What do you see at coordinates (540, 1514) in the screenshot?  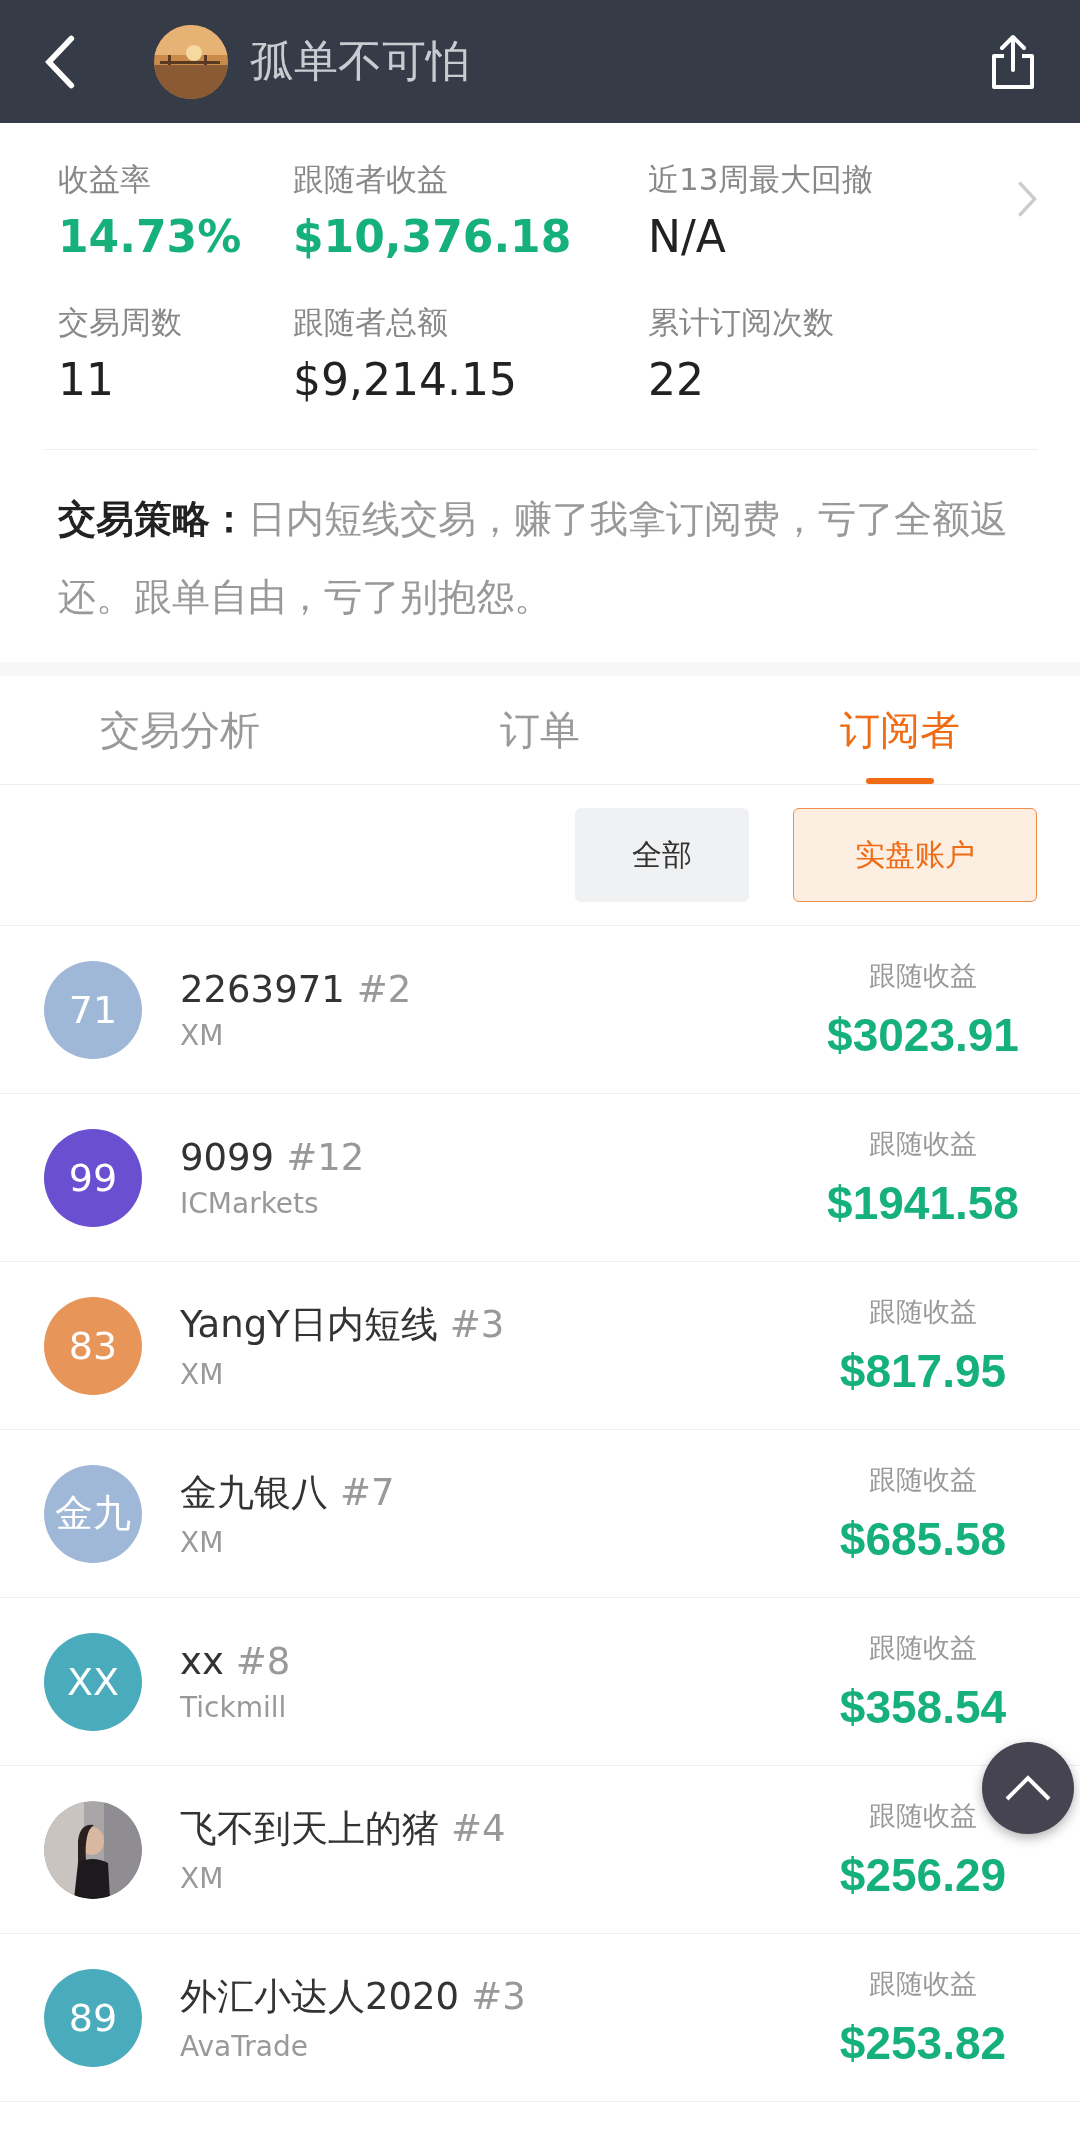 I see `subscriber-row: 金九 金九银八 #7 XM 跟随收益 $685.58` at bounding box center [540, 1514].